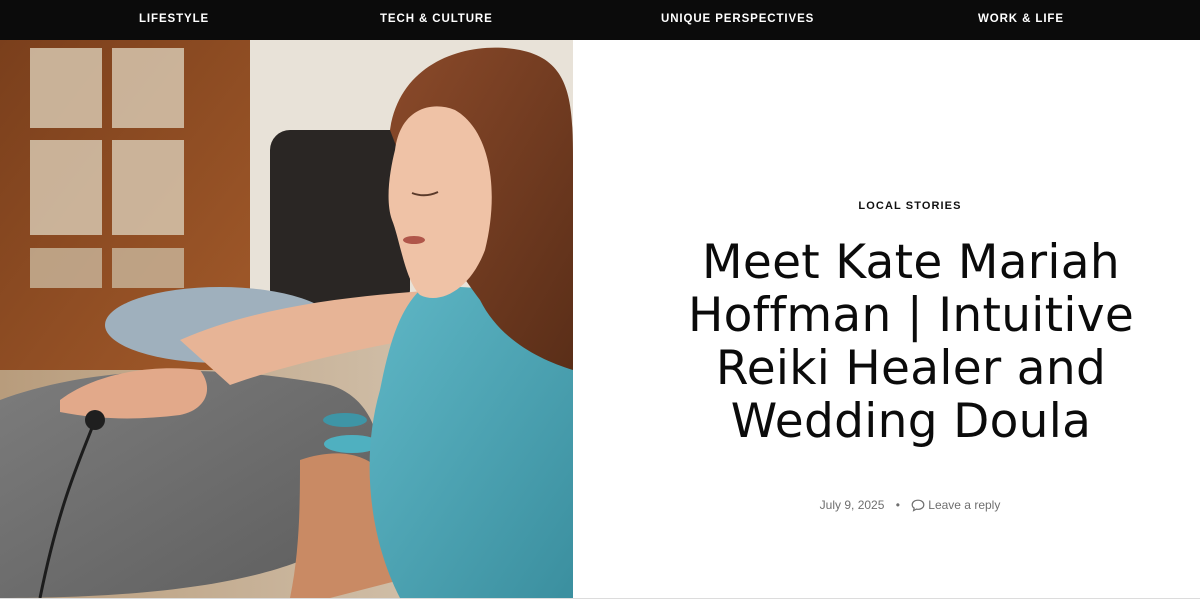 This screenshot has width=1200, height=599. What do you see at coordinates (852, 505) in the screenshot?
I see `post-date: July 9, 2025` at bounding box center [852, 505].